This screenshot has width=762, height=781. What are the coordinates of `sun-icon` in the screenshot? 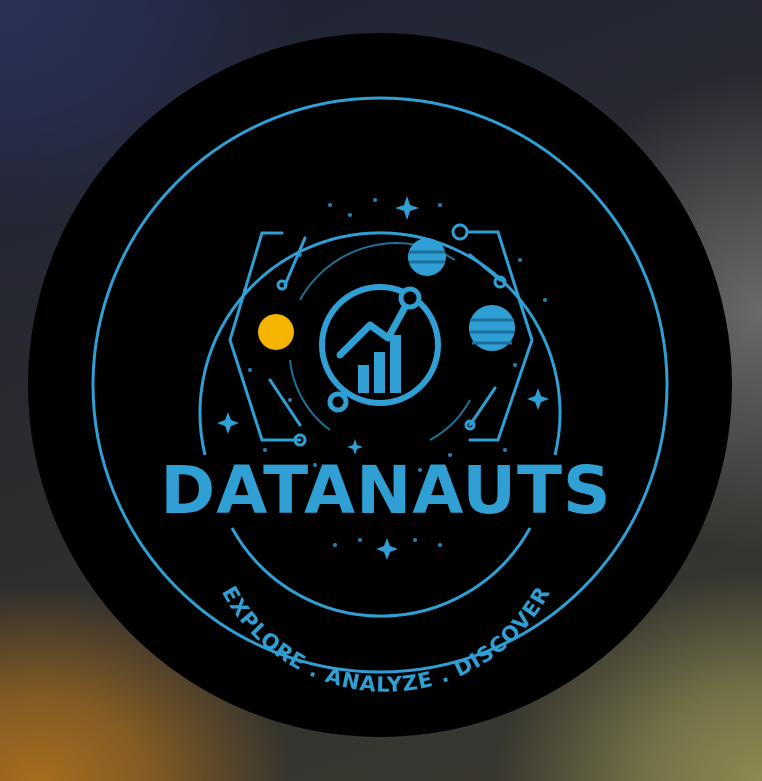 It's located at (276, 332).